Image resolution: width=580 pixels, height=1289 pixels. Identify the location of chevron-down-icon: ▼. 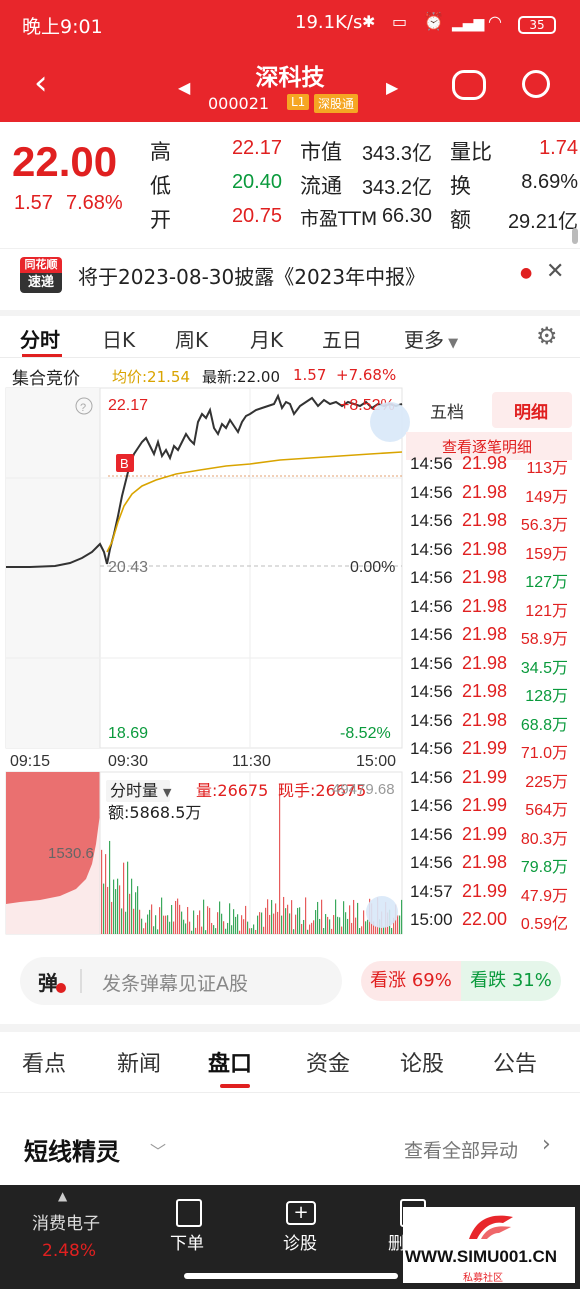
(167, 792).